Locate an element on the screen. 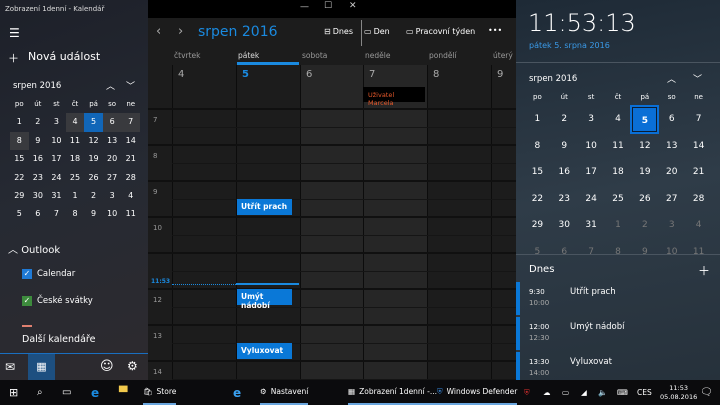  calendar-day: 23 is located at coordinates (564, 199).